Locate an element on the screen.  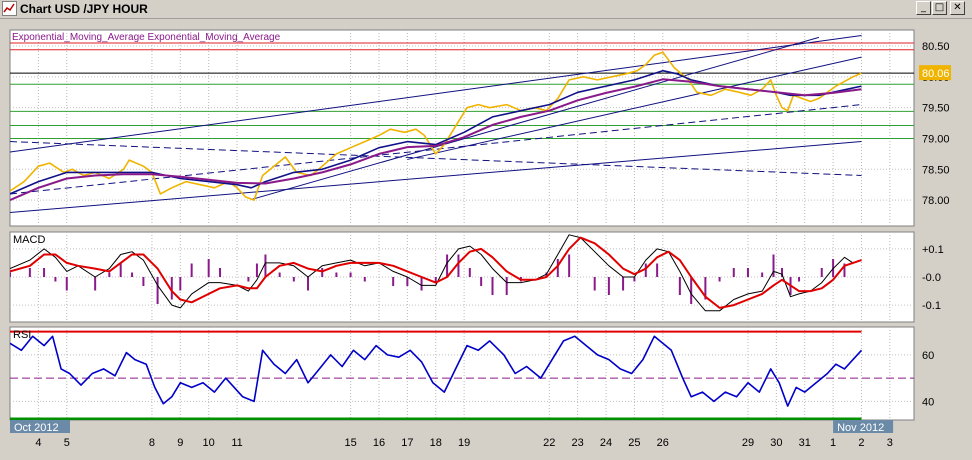
minimize-button: _ is located at coordinates (923, 8).